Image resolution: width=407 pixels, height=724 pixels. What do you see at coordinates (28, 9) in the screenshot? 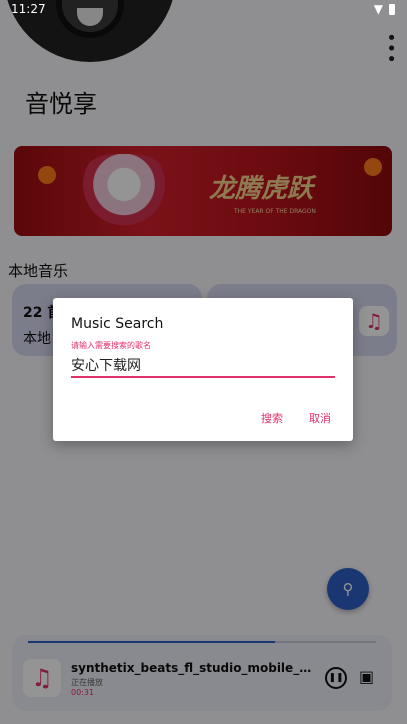
I see `status-time: 11:27` at bounding box center [28, 9].